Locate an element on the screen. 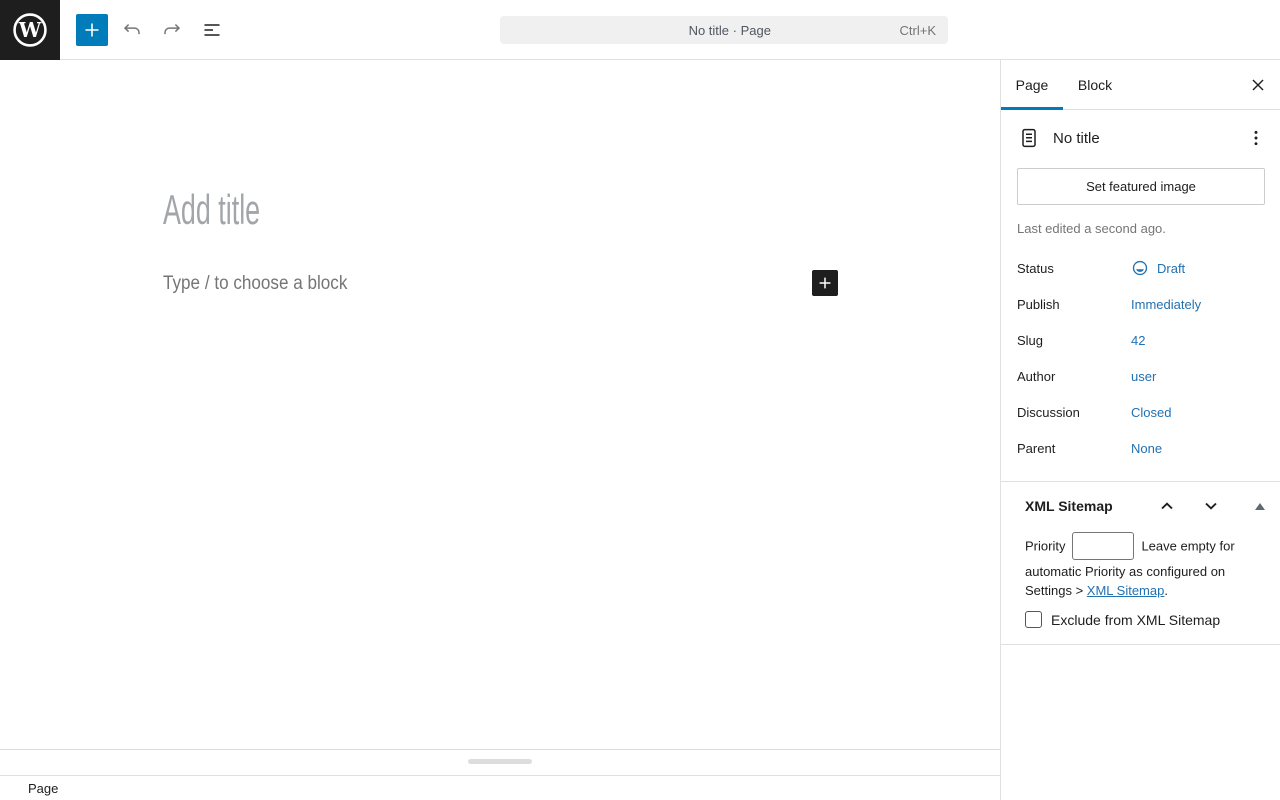 Image resolution: width=1280 pixels, height=800 pixels. summary-label: Author is located at coordinates (1036, 376).